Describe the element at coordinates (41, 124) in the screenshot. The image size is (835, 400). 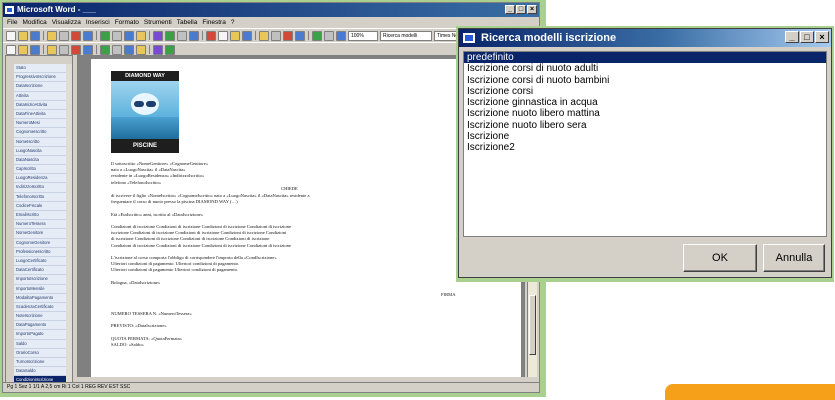
I see `merge-field-item: NumeroMesi` at that location.